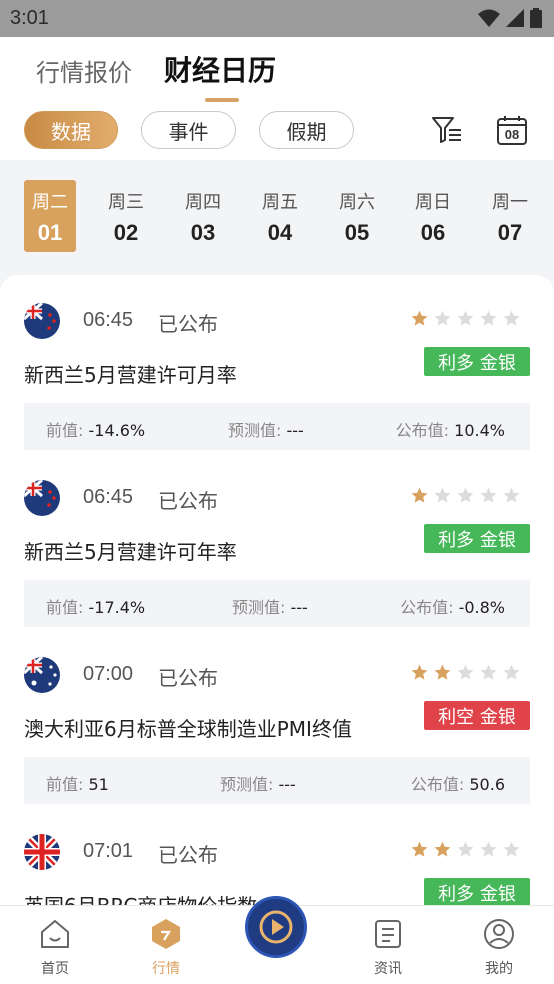 This screenshot has width=554, height=984. I want to click on tab-economic-calendar: 财经日历, so click(220, 69).